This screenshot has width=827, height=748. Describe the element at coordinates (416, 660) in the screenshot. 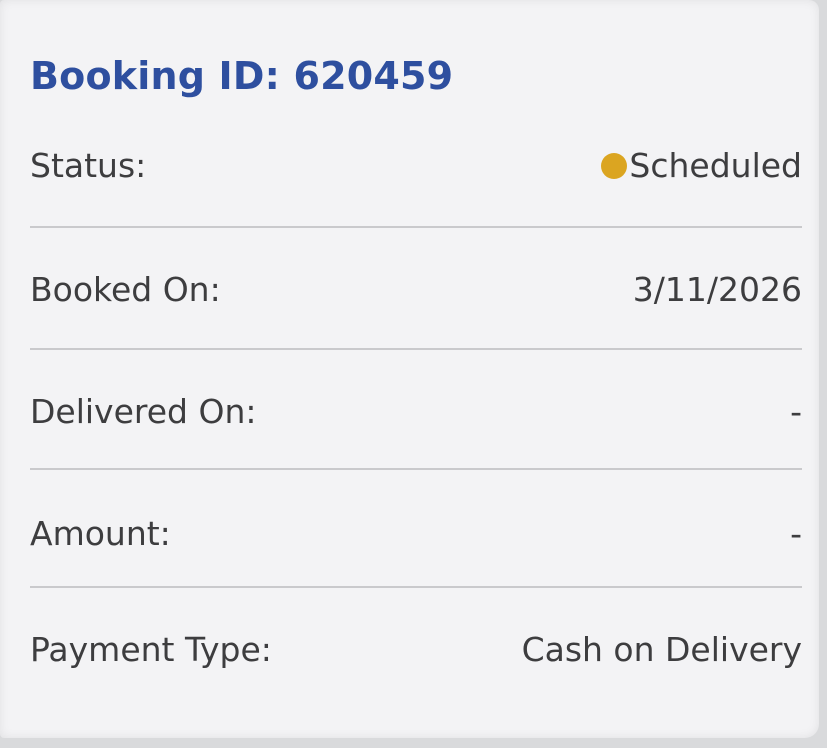

I see `payment-type-row: Payment Type: Cash on Delivery` at that location.